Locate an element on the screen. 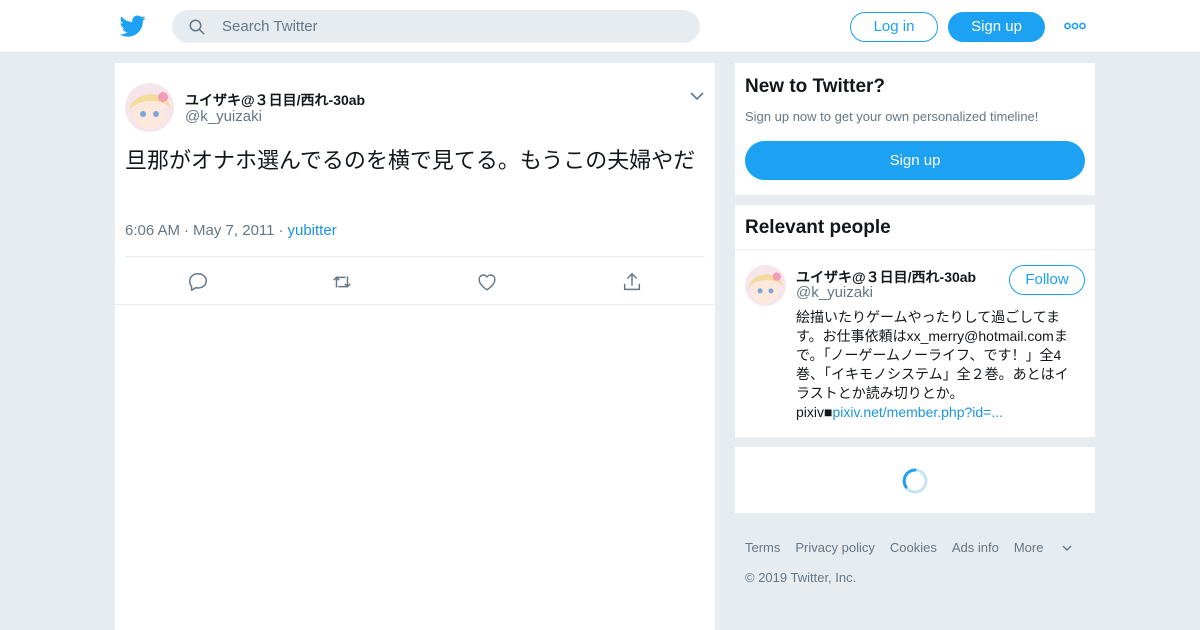  search-input is located at coordinates (452, 26).